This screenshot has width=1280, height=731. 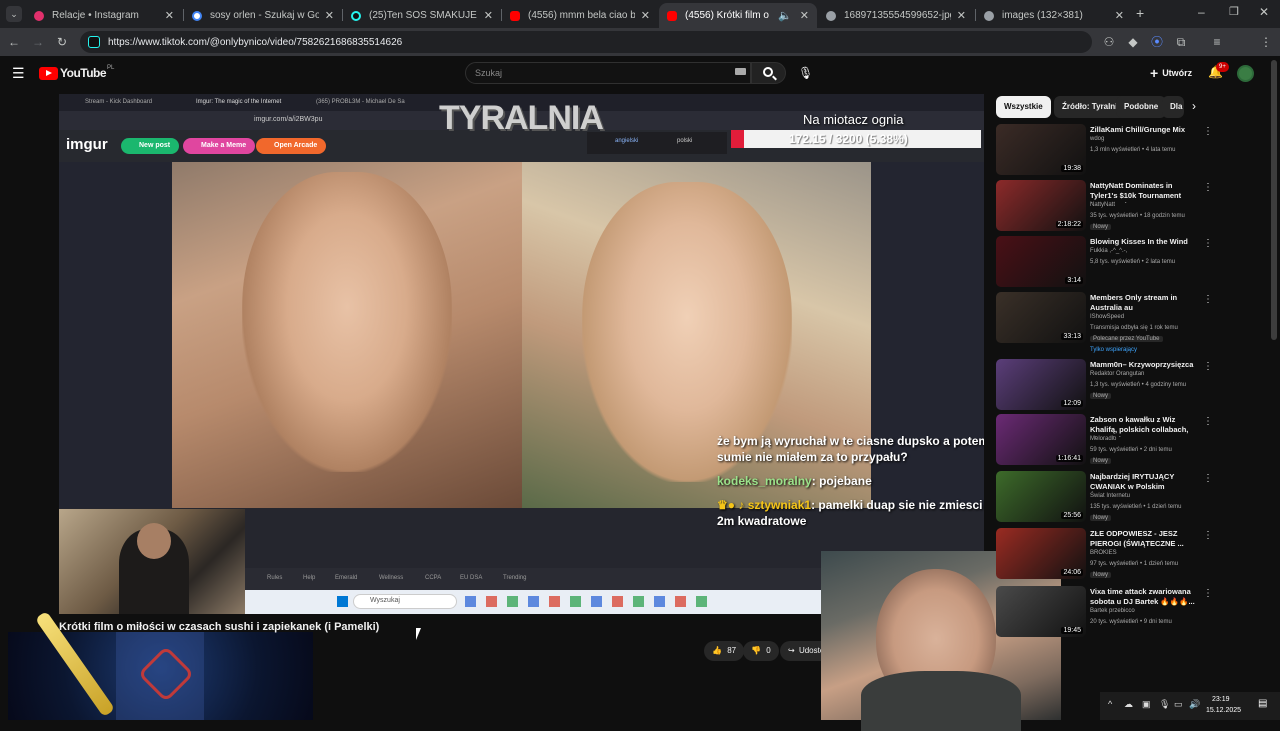 What do you see at coordinates (785, 15) in the screenshot?
I see `speaker-icon: 🔈` at bounding box center [785, 15].